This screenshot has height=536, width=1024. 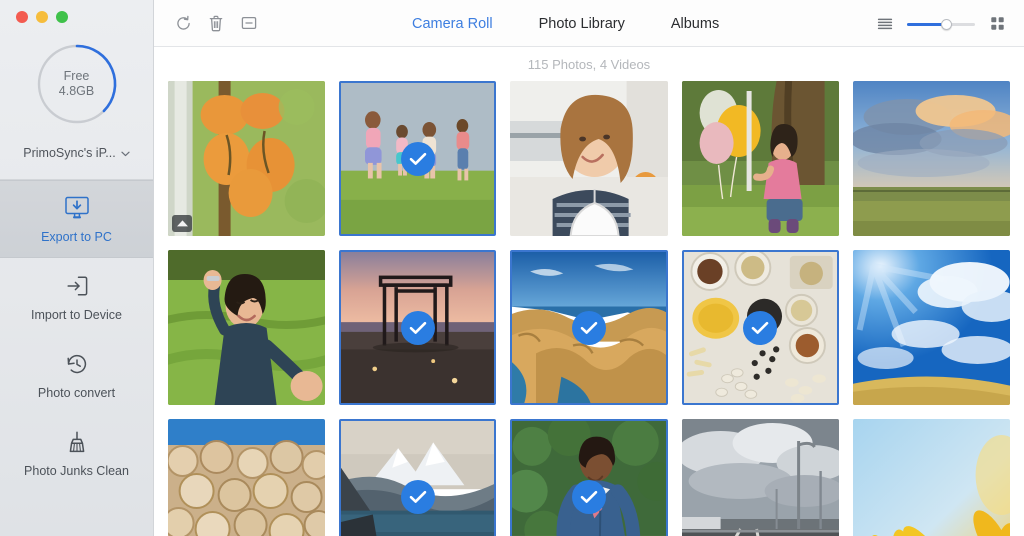 I want to click on status-bar: 115 Photos, 4 Videos, so click(x=589, y=64).